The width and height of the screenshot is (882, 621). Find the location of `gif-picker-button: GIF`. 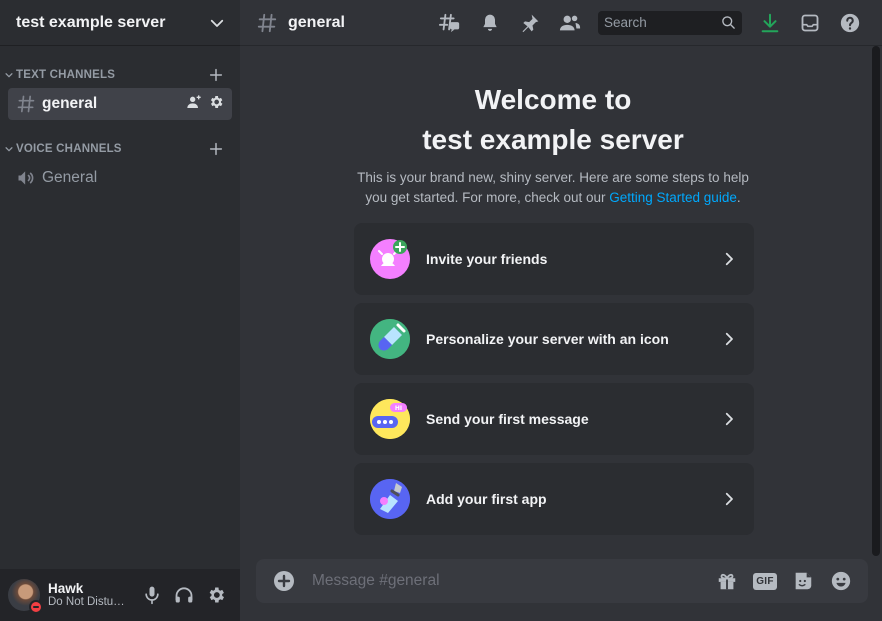

gif-picker-button: GIF is located at coordinates (765, 581).